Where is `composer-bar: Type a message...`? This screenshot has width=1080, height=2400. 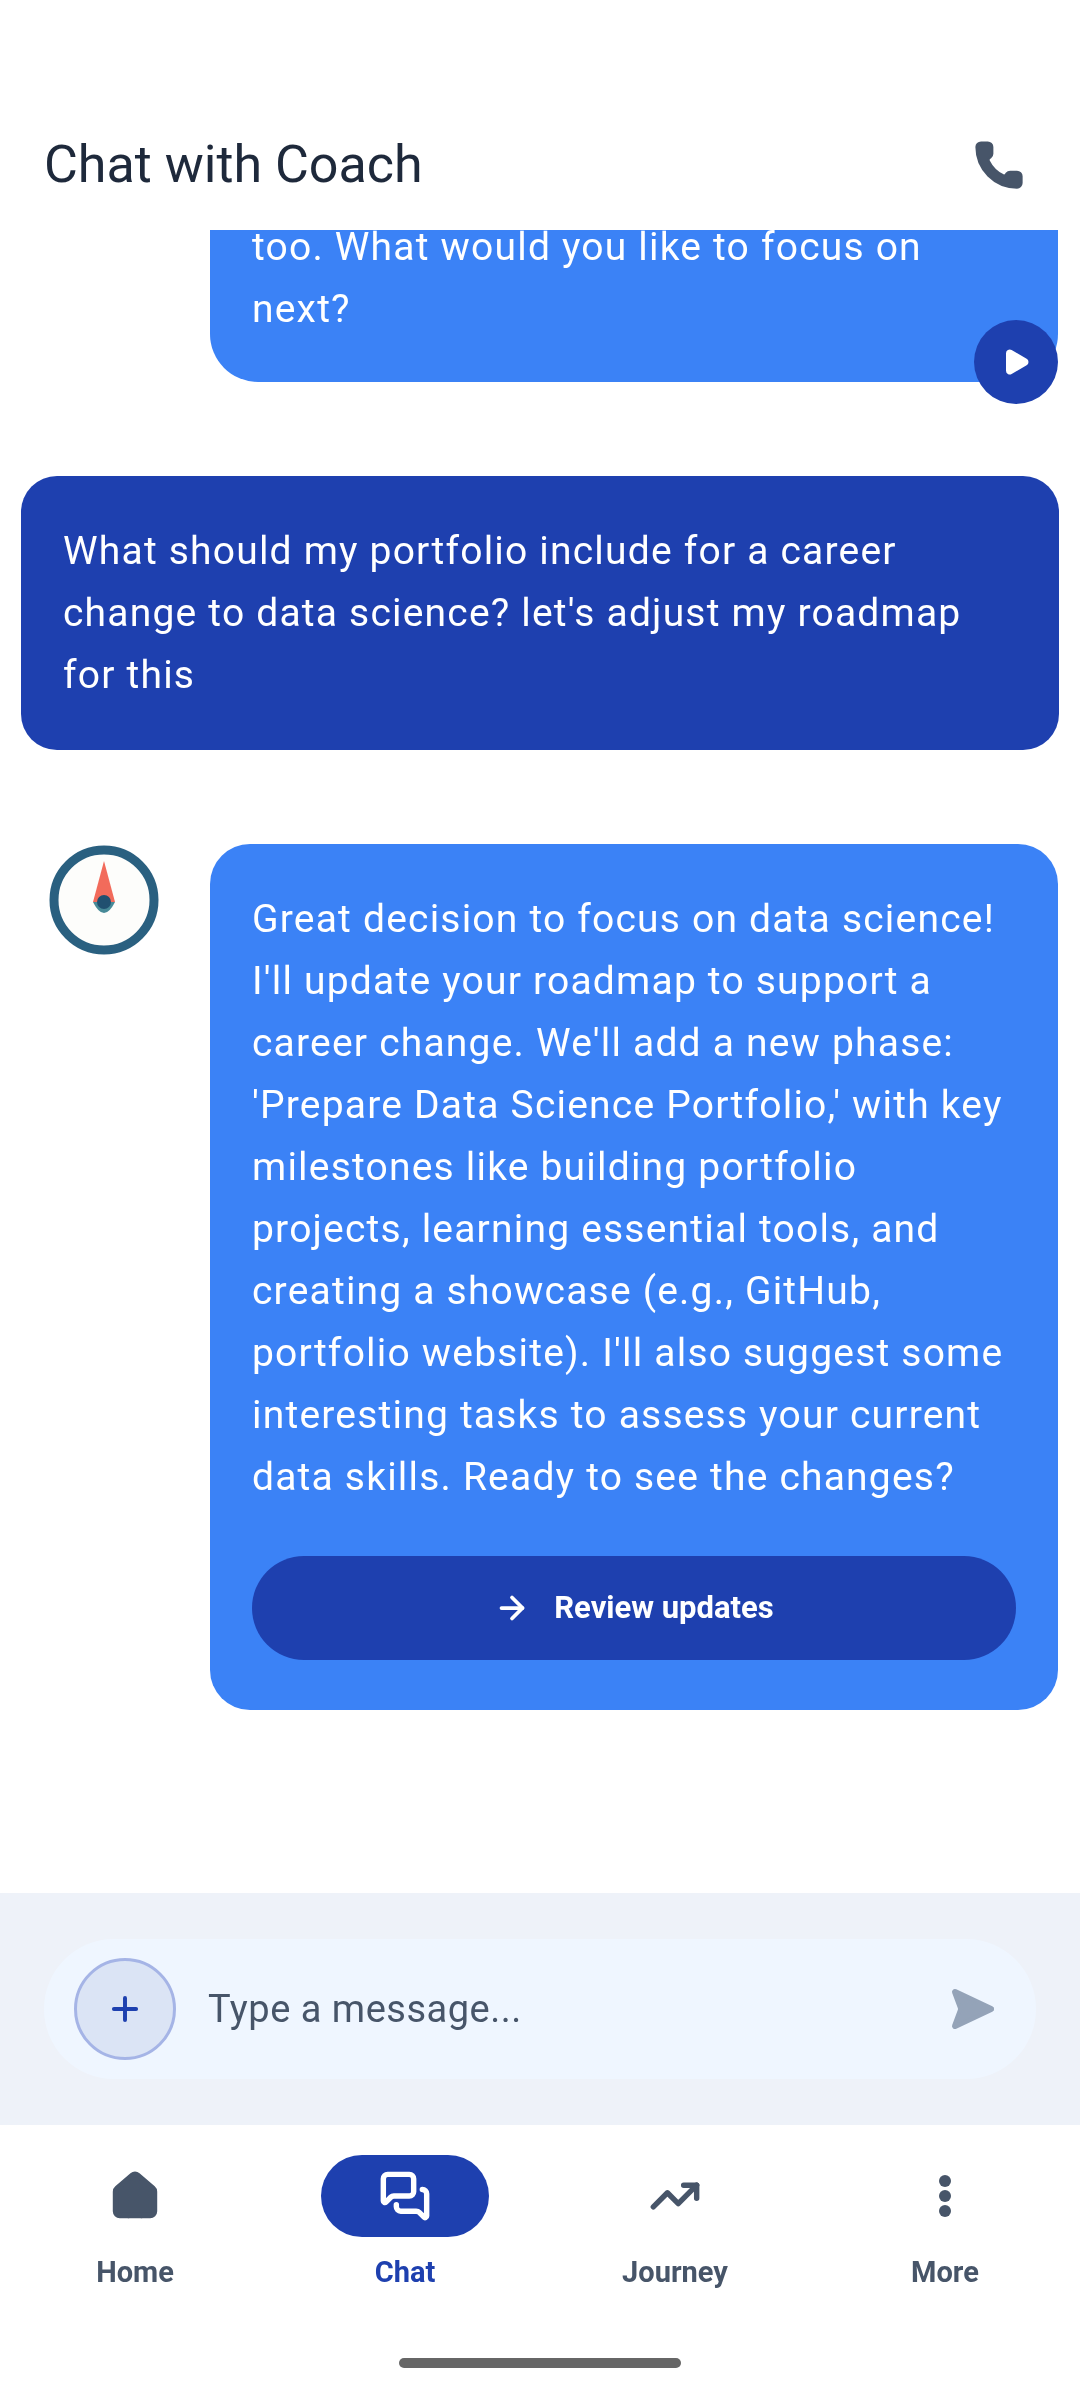 composer-bar: Type a message... is located at coordinates (540, 2009).